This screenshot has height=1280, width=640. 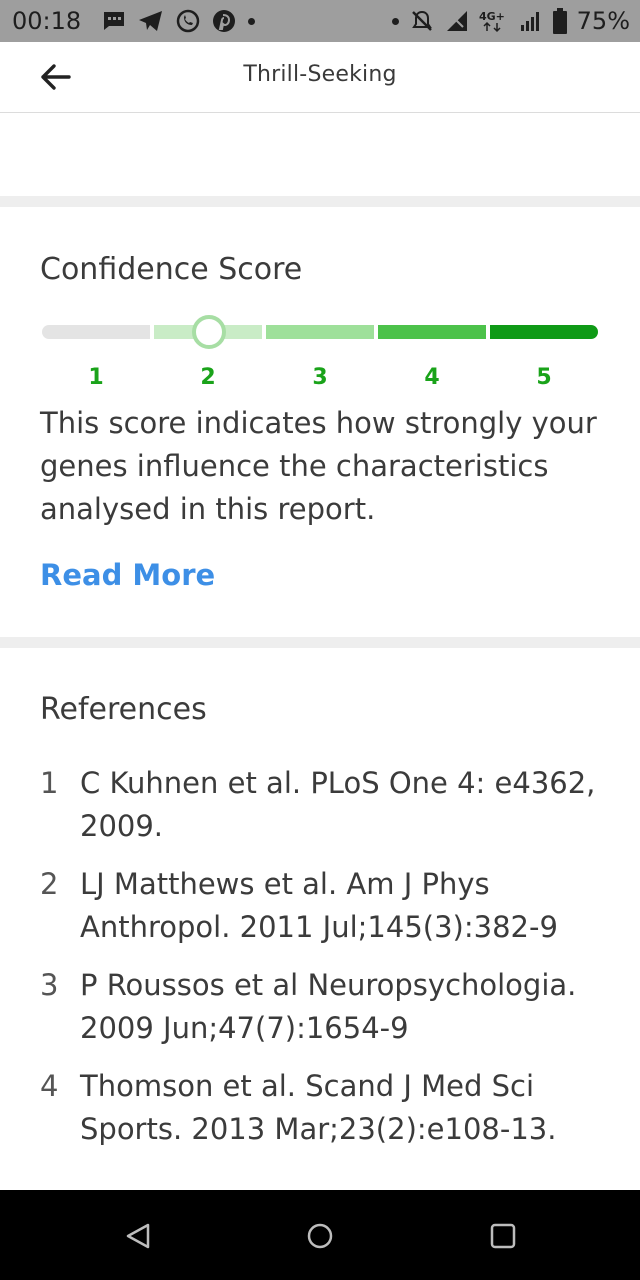 I want to click on status-bar: 00:18 4G+ 75%, so click(x=320, y=21).